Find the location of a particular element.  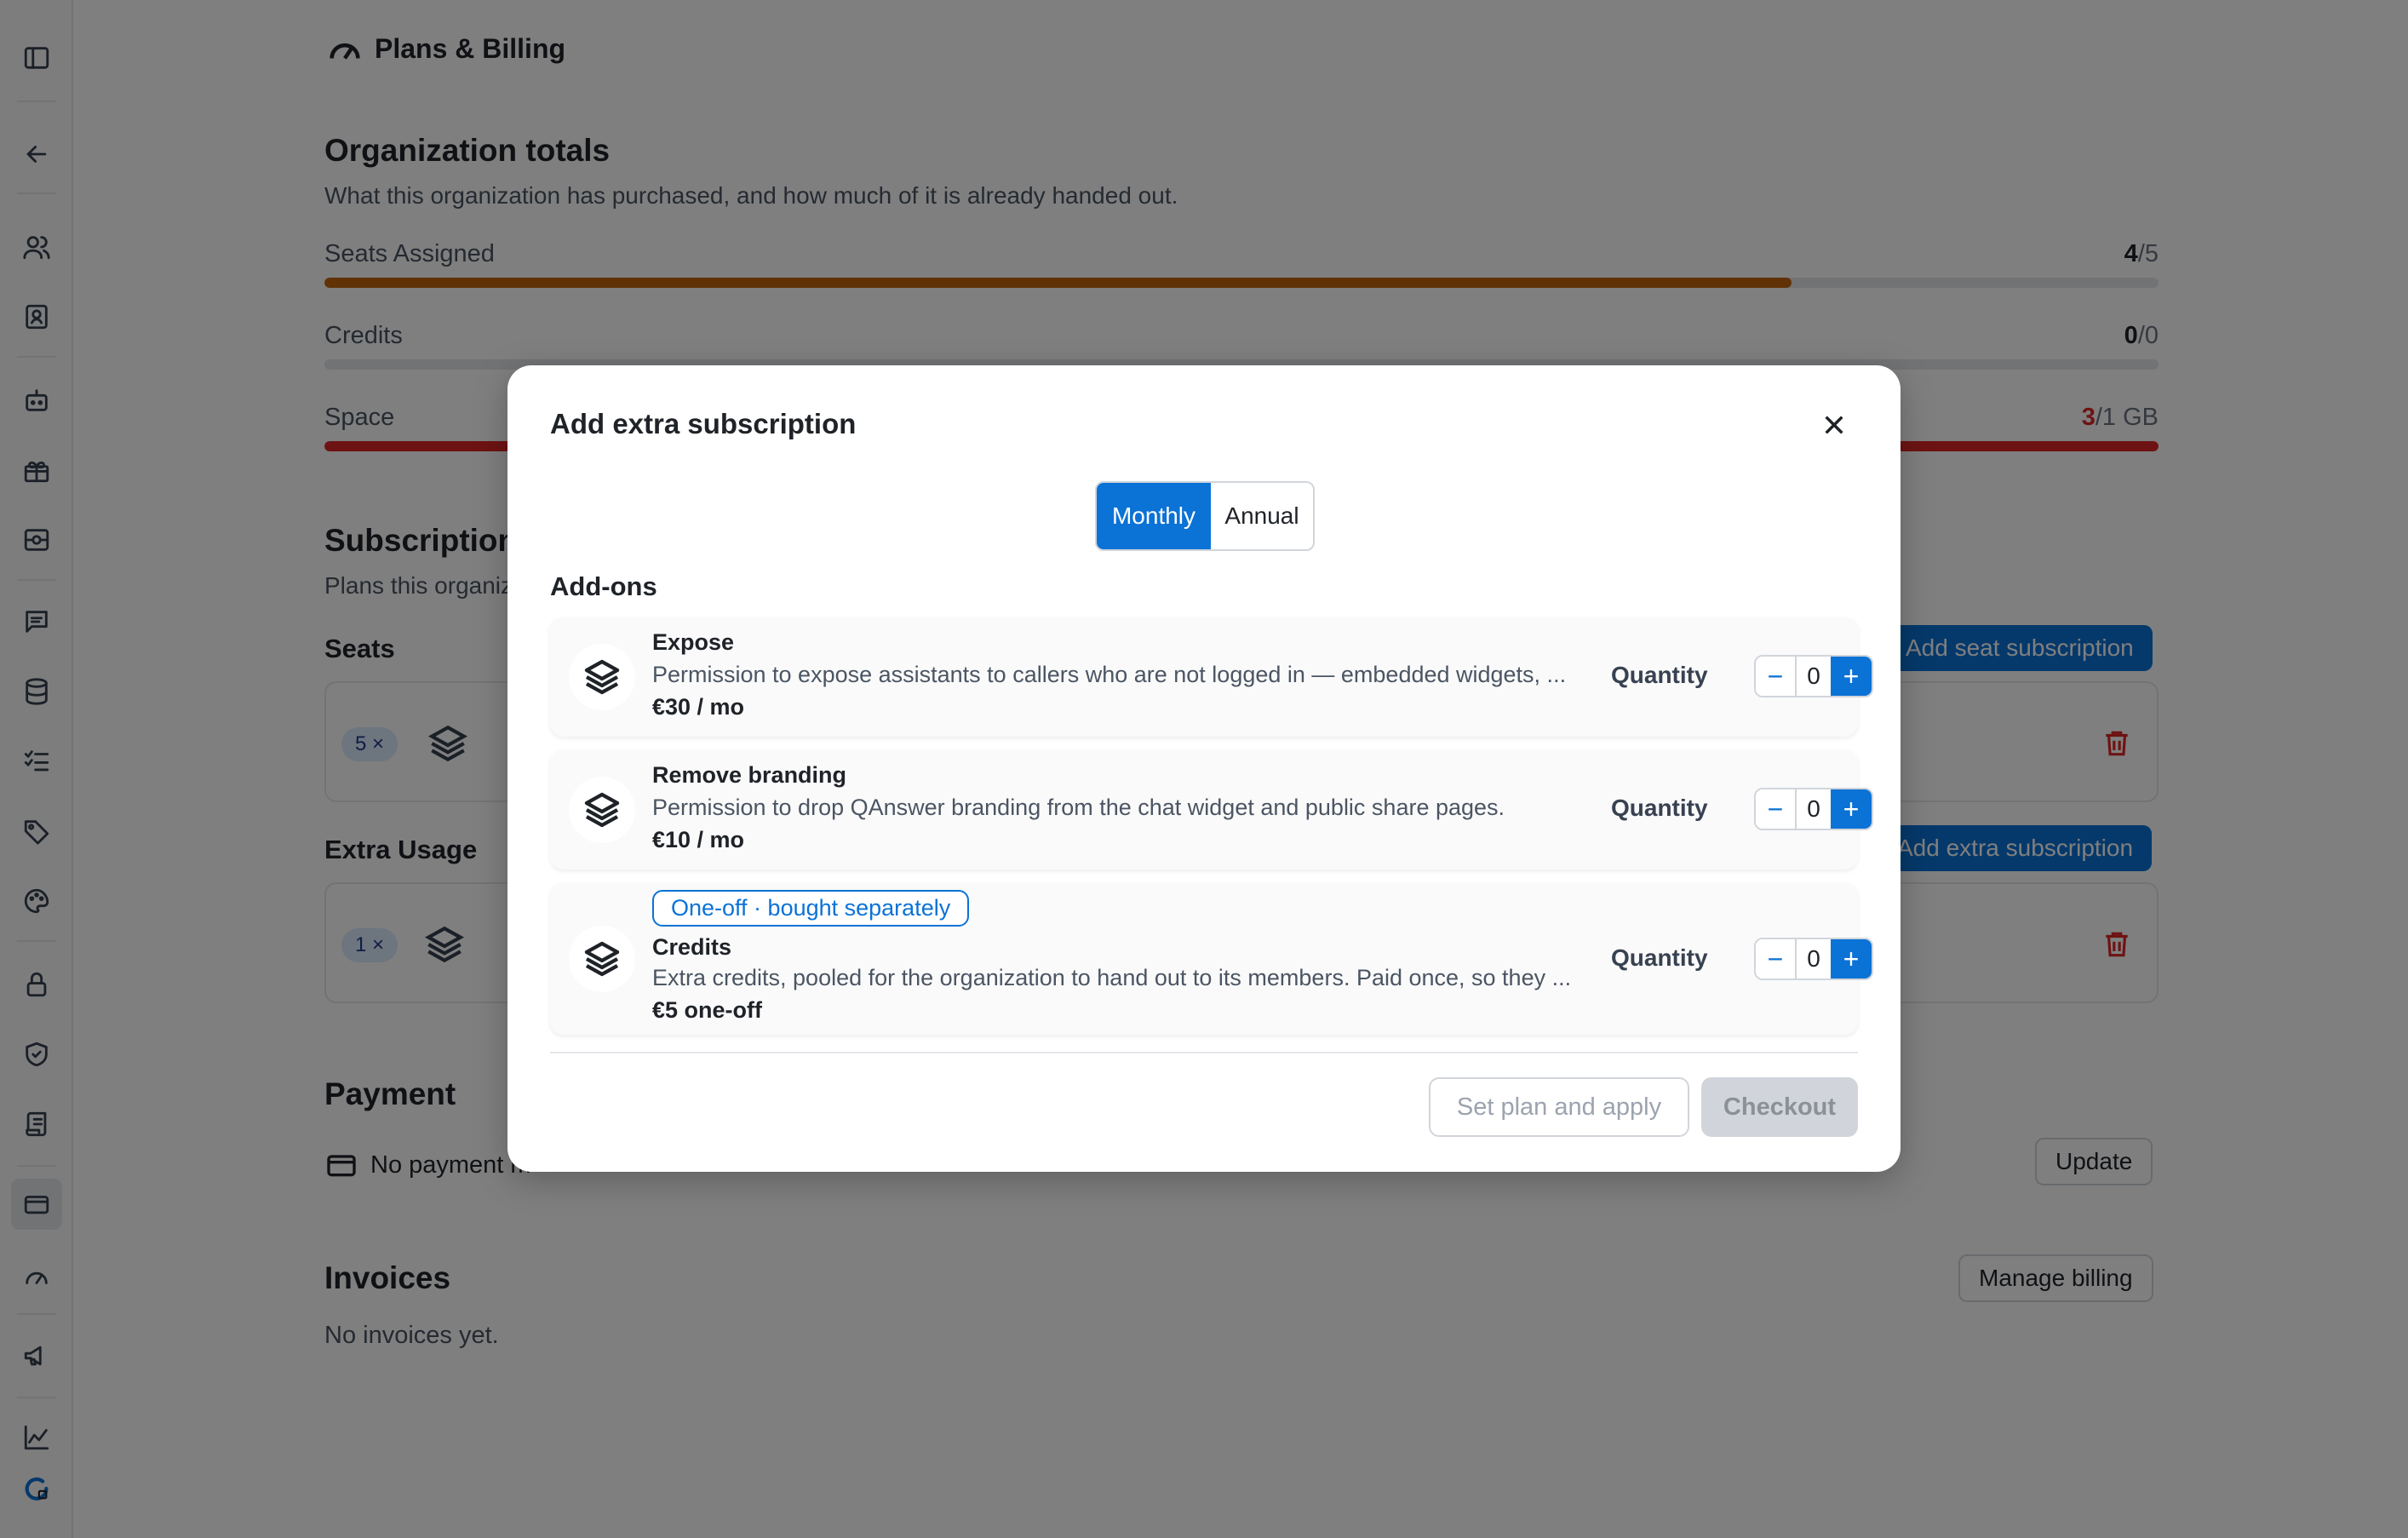

one-off-badge: One-off · bought separately is located at coordinates (811, 908).